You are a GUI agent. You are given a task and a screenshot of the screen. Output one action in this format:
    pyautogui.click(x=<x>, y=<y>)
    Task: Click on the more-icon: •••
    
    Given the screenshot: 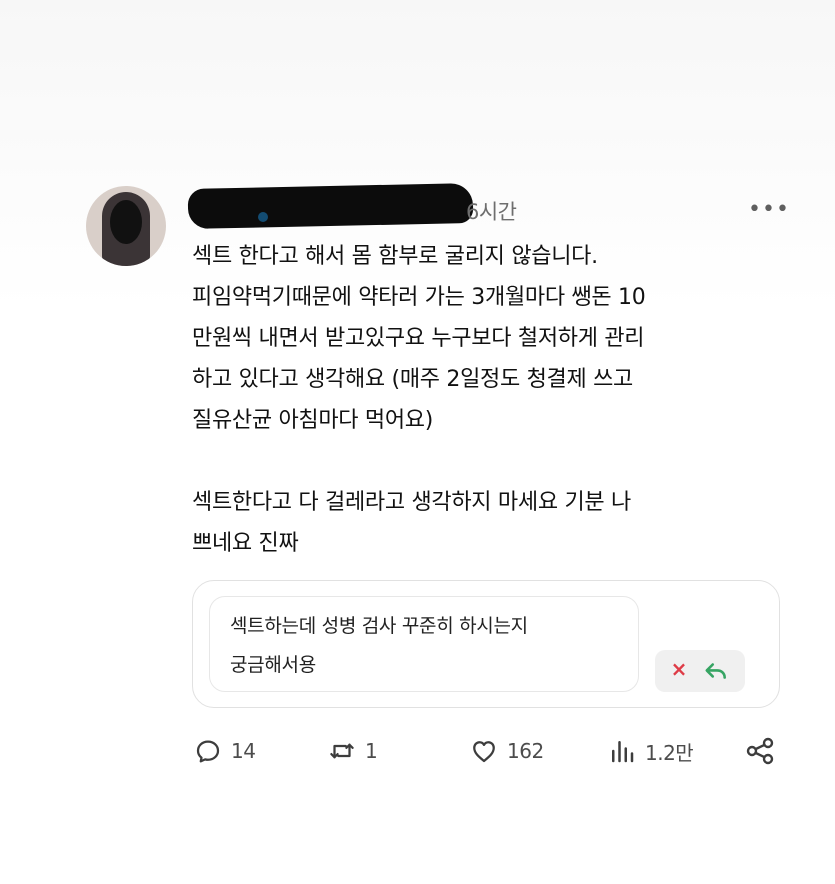 What is the action you would take?
    pyautogui.click(x=768, y=210)
    